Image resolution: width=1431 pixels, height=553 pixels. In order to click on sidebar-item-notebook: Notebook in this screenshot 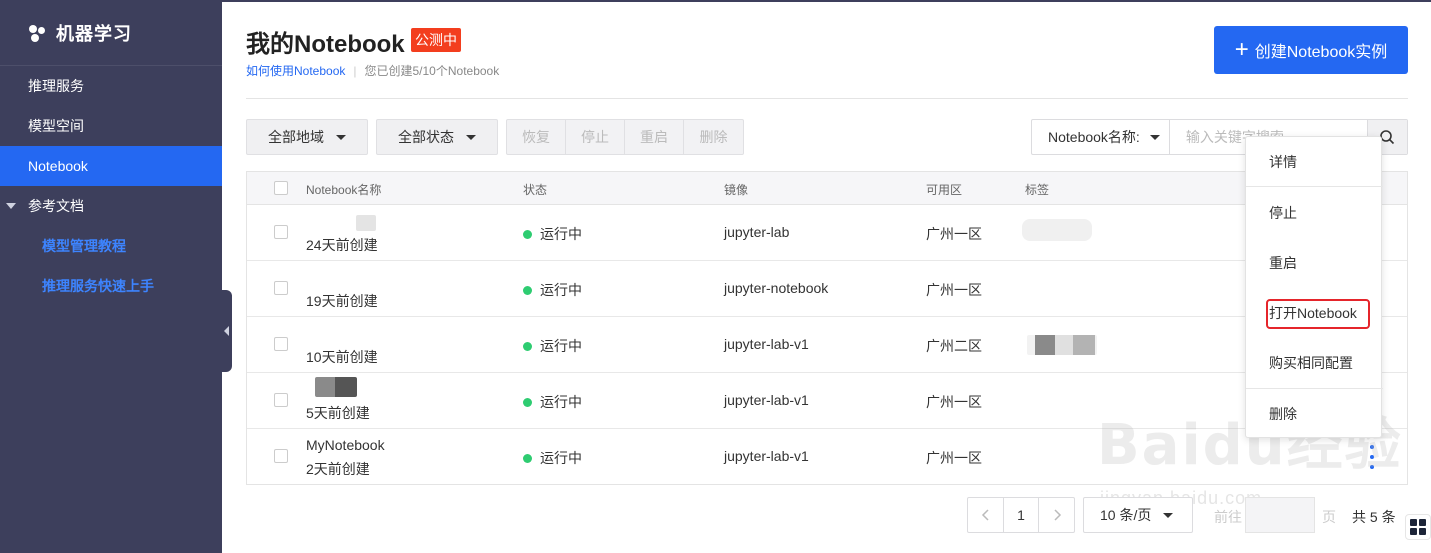, I will do `click(111, 166)`.